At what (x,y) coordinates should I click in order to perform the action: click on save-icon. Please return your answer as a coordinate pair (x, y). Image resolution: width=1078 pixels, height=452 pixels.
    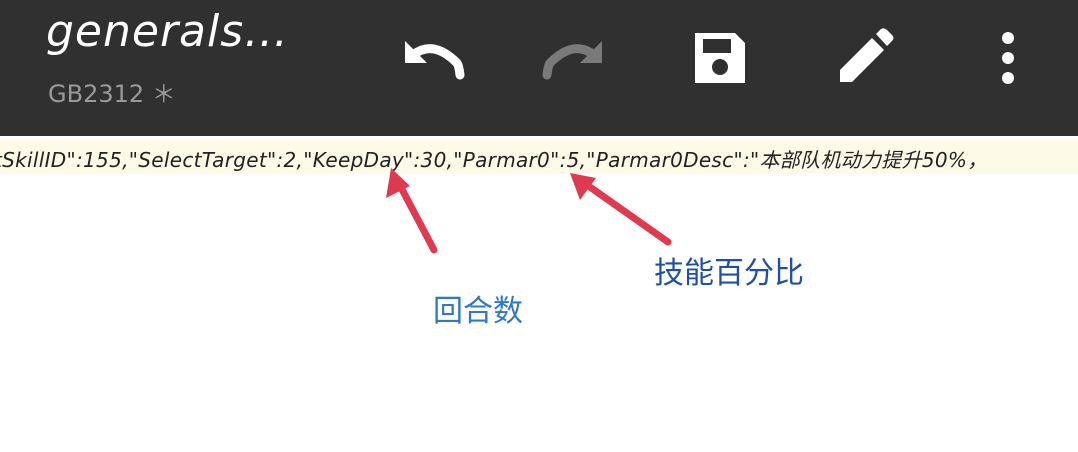
    Looking at the image, I should click on (720, 58).